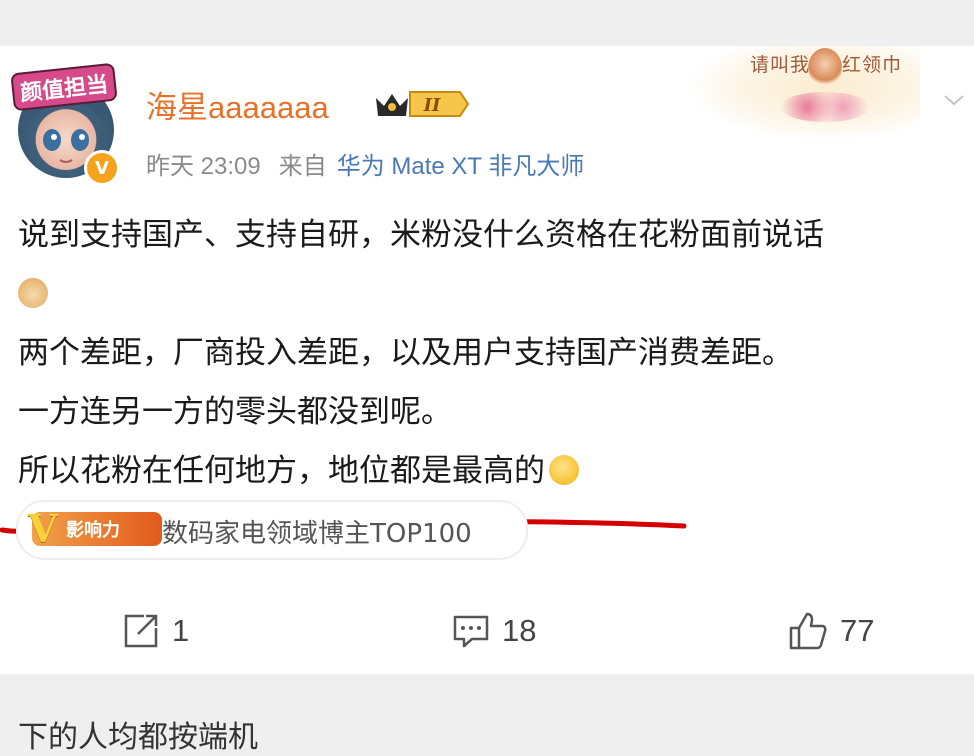 This screenshot has height=756, width=974. What do you see at coordinates (405, 353) in the screenshot?
I see `content-line: 两个差距，厂商投入差距，以及用户支持国产消费差距。` at bounding box center [405, 353].